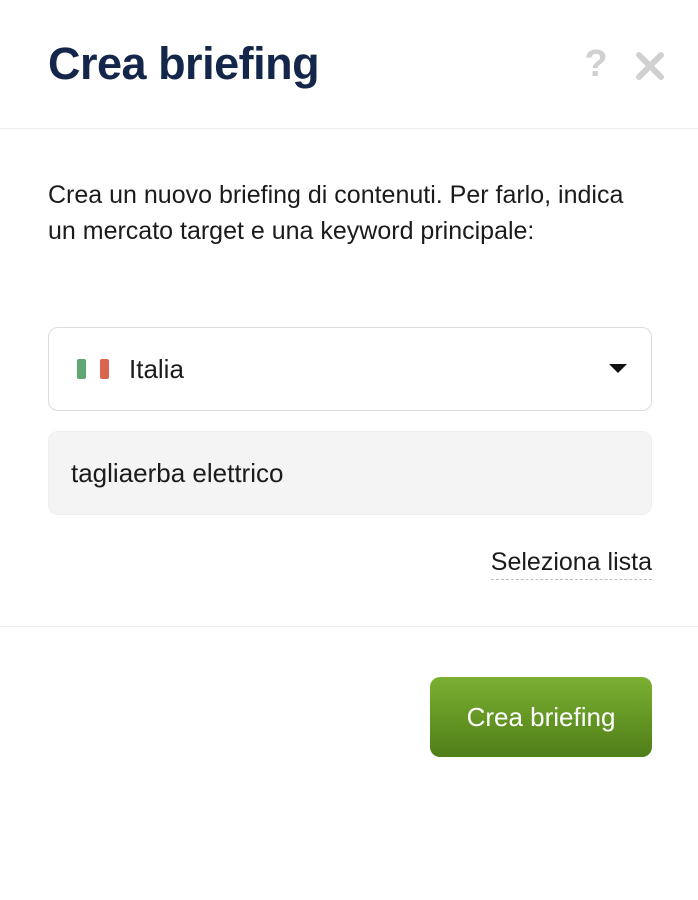 The width and height of the screenshot is (698, 900). I want to click on dialog-title: Crea briefing, so click(184, 63).